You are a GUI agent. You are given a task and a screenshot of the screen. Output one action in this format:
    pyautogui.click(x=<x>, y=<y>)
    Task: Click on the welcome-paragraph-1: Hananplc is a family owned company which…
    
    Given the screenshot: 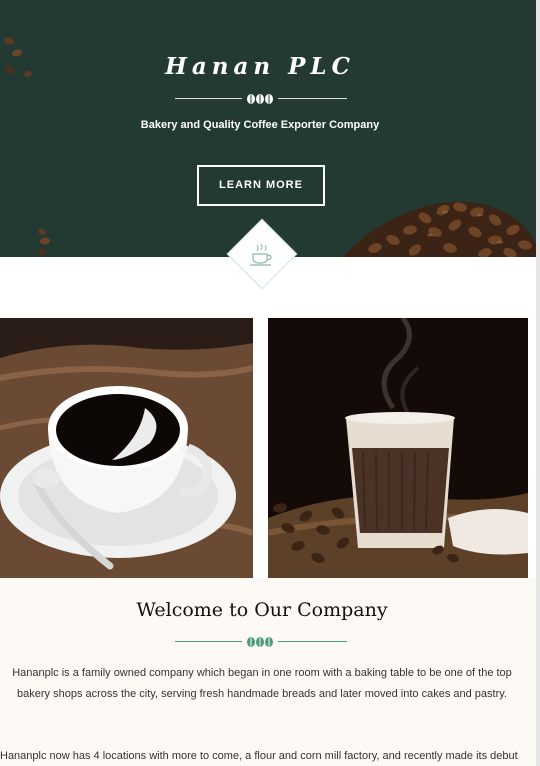 What is the action you would take?
    pyautogui.click(x=262, y=683)
    